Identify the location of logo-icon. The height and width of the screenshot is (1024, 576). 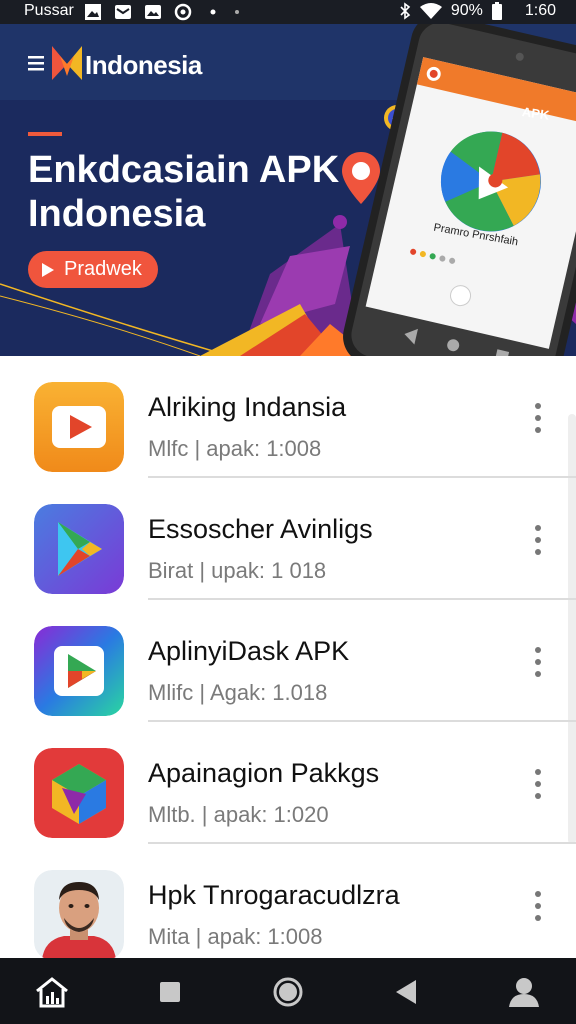
(67, 63).